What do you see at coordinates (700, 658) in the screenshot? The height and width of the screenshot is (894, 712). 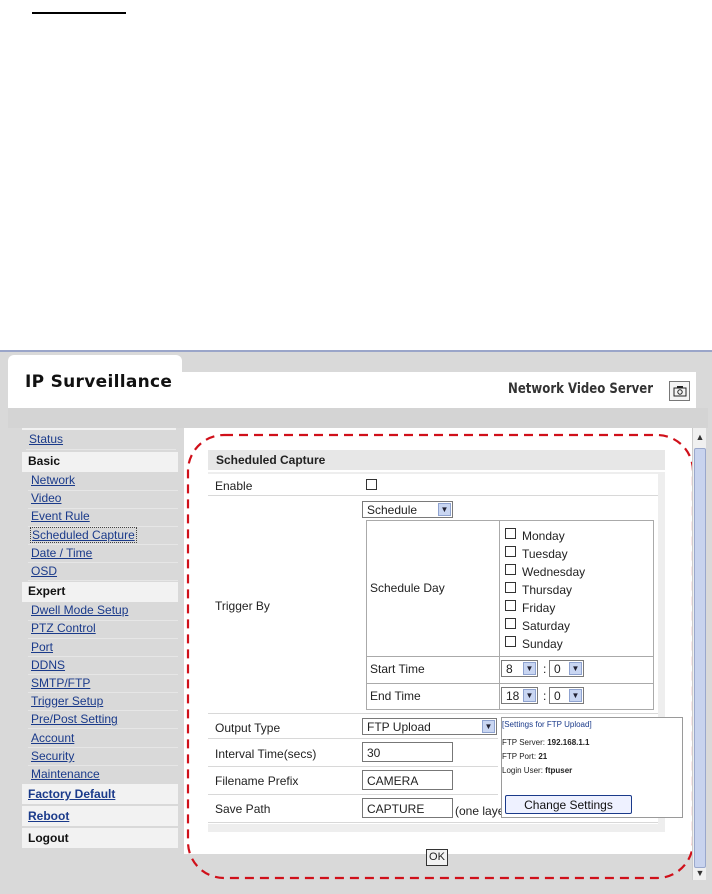 I see `scroll-thumb` at bounding box center [700, 658].